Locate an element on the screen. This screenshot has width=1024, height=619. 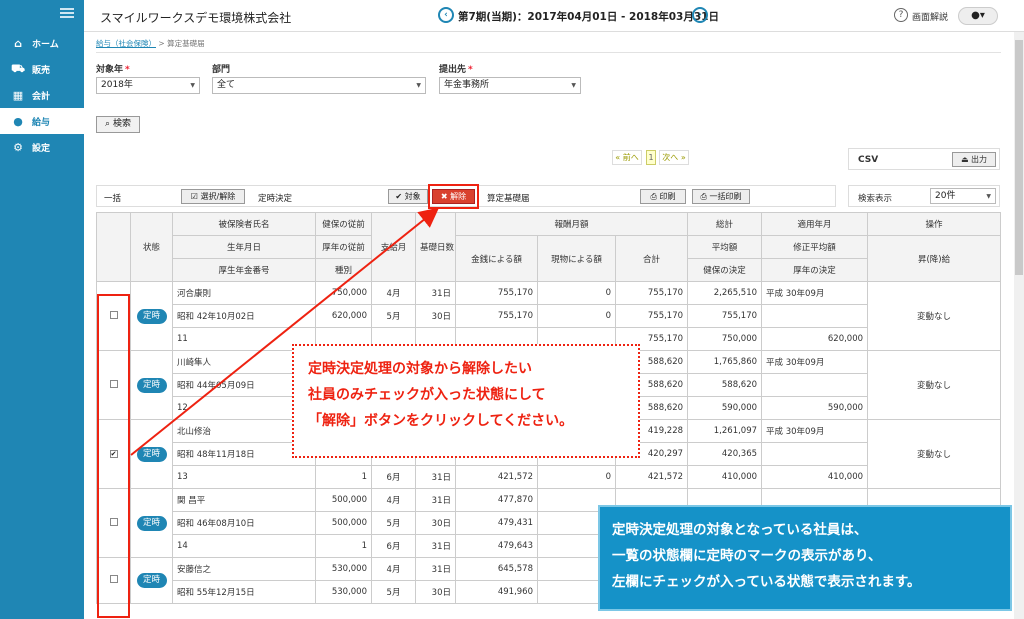
release-highlight is located at coordinates (453, 196).